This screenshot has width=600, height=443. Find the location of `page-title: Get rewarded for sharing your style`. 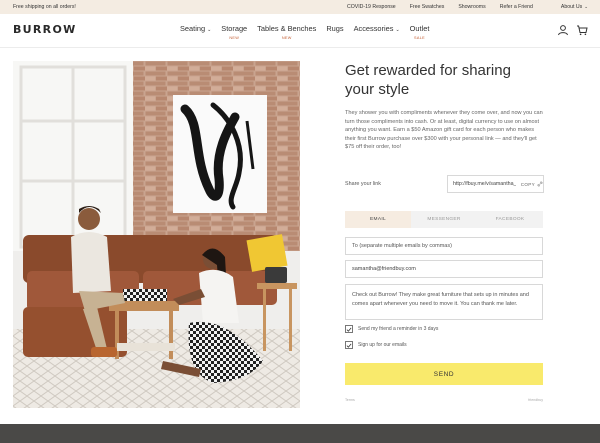

page-title: Get rewarded for sharing your style is located at coordinates (428, 80).